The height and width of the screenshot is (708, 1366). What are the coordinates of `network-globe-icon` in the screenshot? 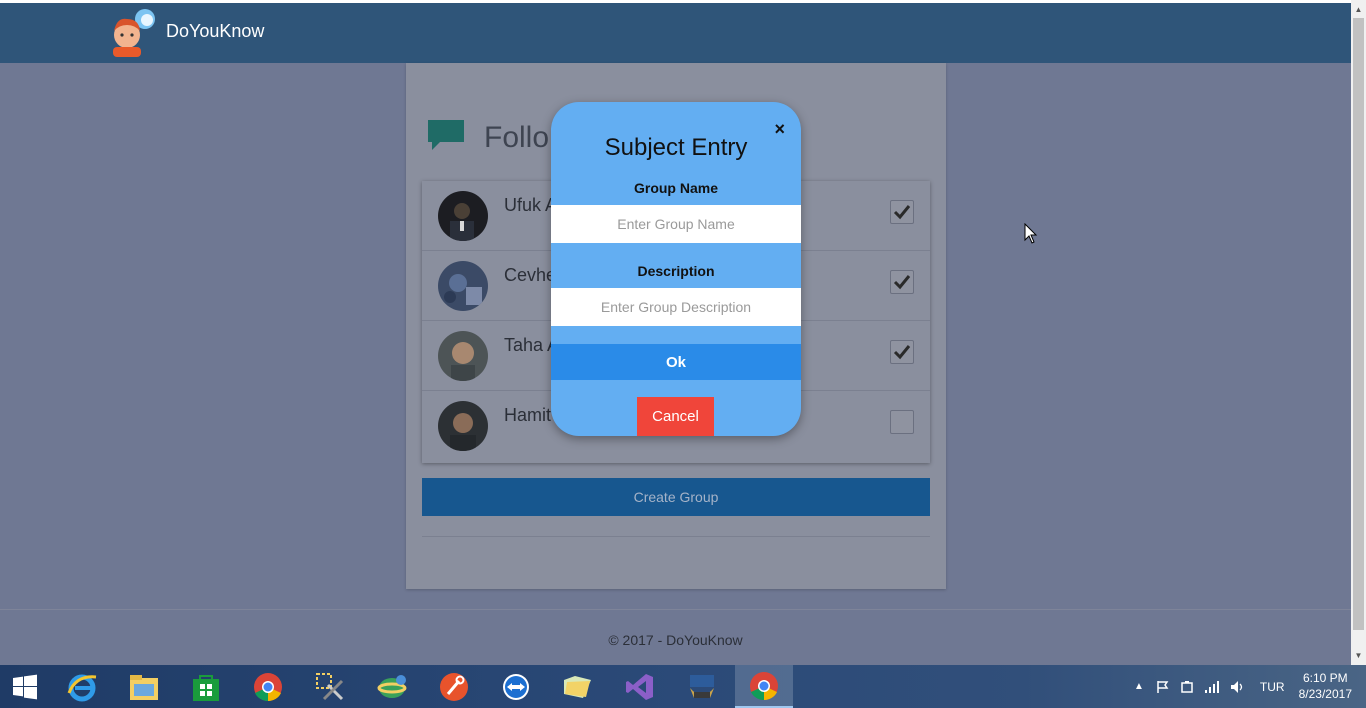 It's located at (392, 686).